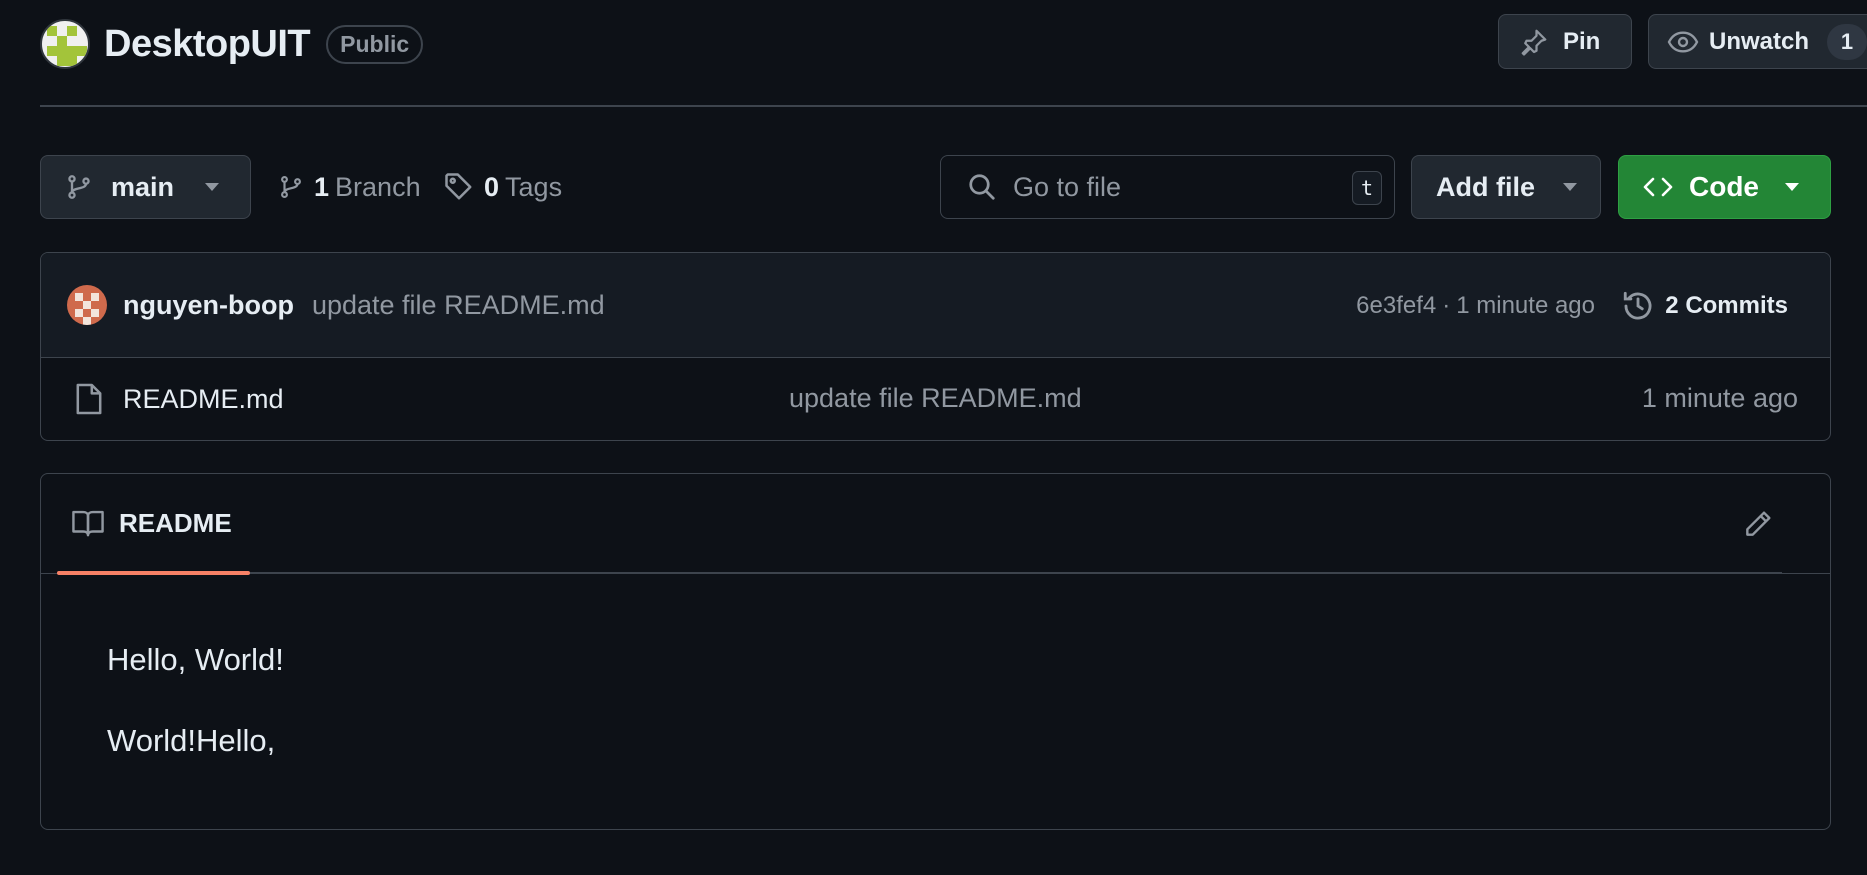 The width and height of the screenshot is (1867, 875). I want to click on unwatch-label: Unwatch, so click(1759, 41).